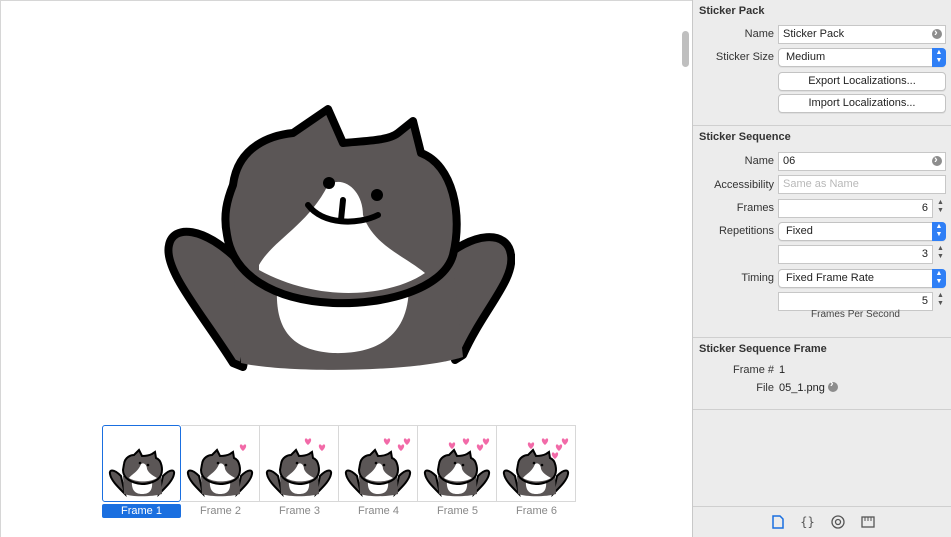  Describe the element at coordinates (299, 511) in the screenshot. I see `frame-label: Frame 3` at that location.